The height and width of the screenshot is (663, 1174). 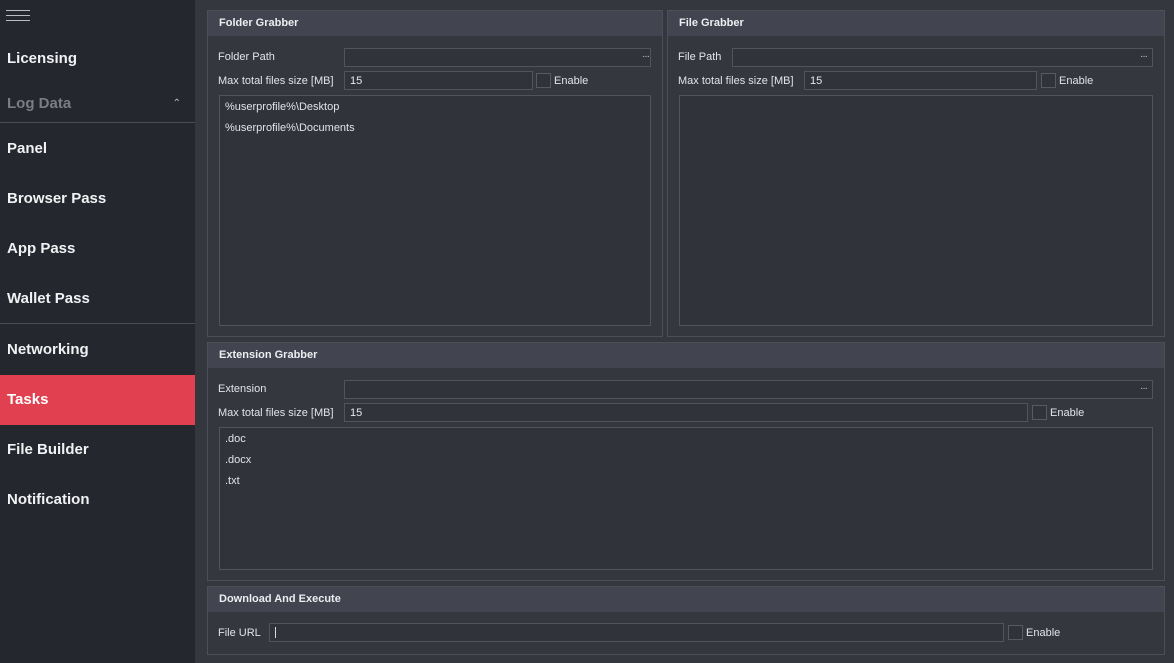 What do you see at coordinates (97, 59) in the screenshot?
I see `sidebar-item-licensing: Licensing` at bounding box center [97, 59].